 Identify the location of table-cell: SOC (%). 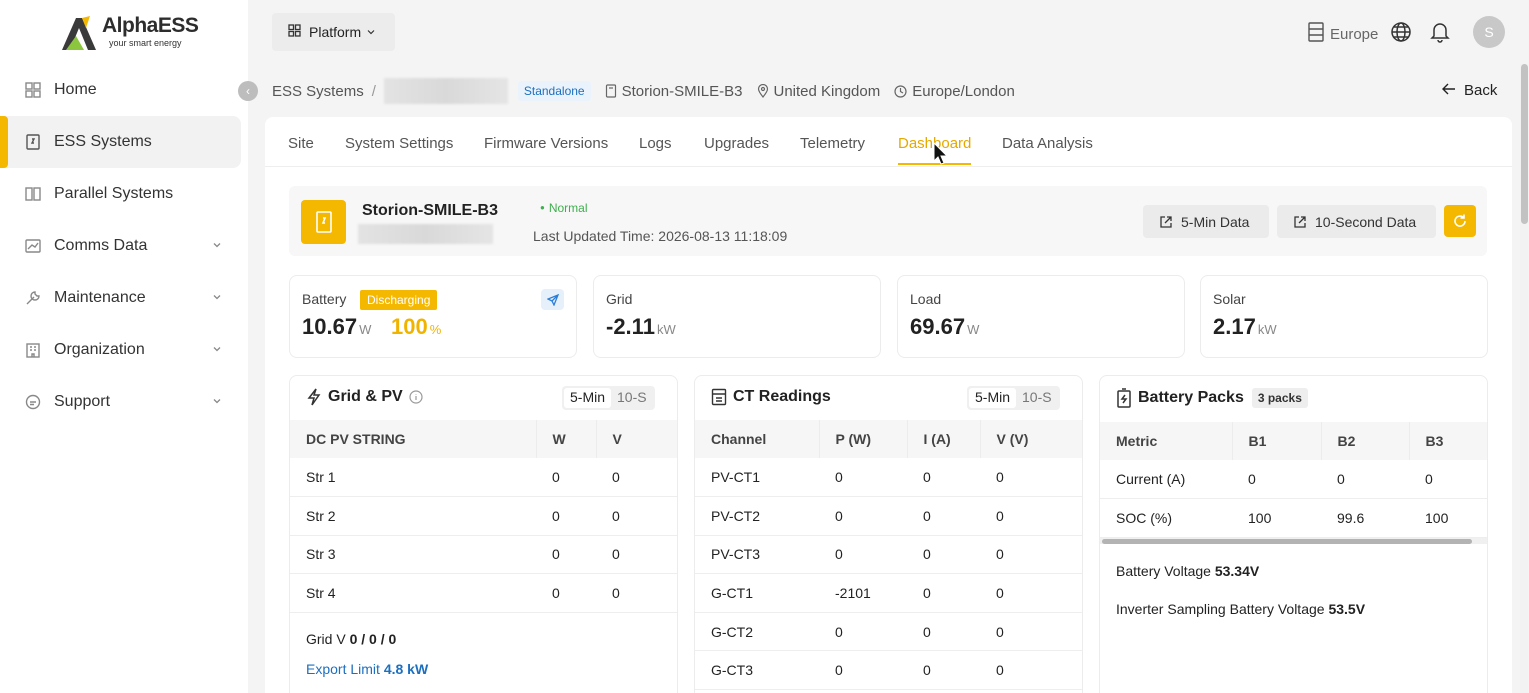
(1166, 518).